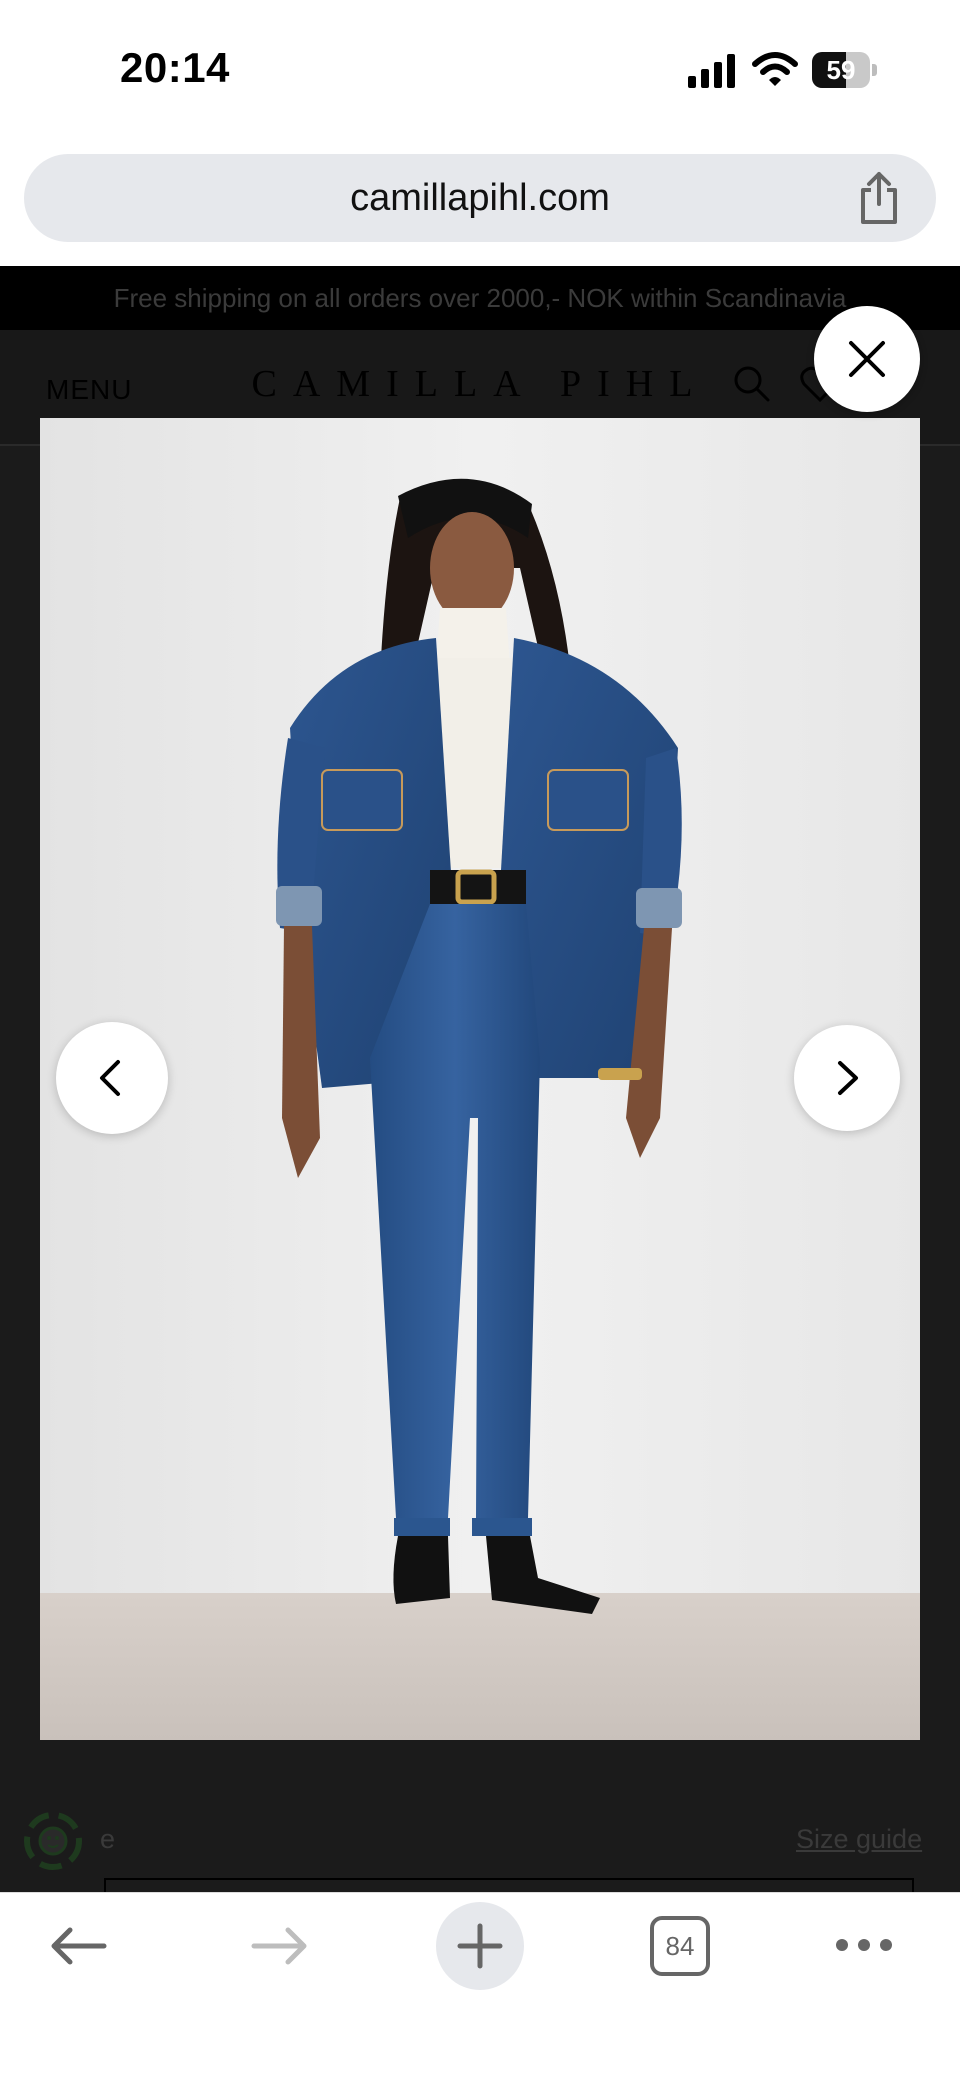  What do you see at coordinates (480, 198) in the screenshot?
I see `url-text: camillapihl.com` at bounding box center [480, 198].